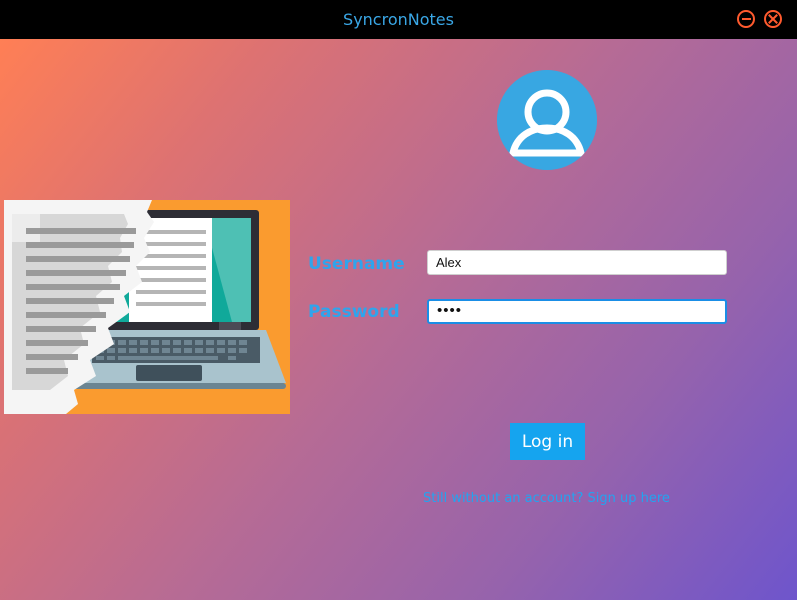 This screenshot has width=797, height=600. I want to click on minimize-icon, so click(746, 19).